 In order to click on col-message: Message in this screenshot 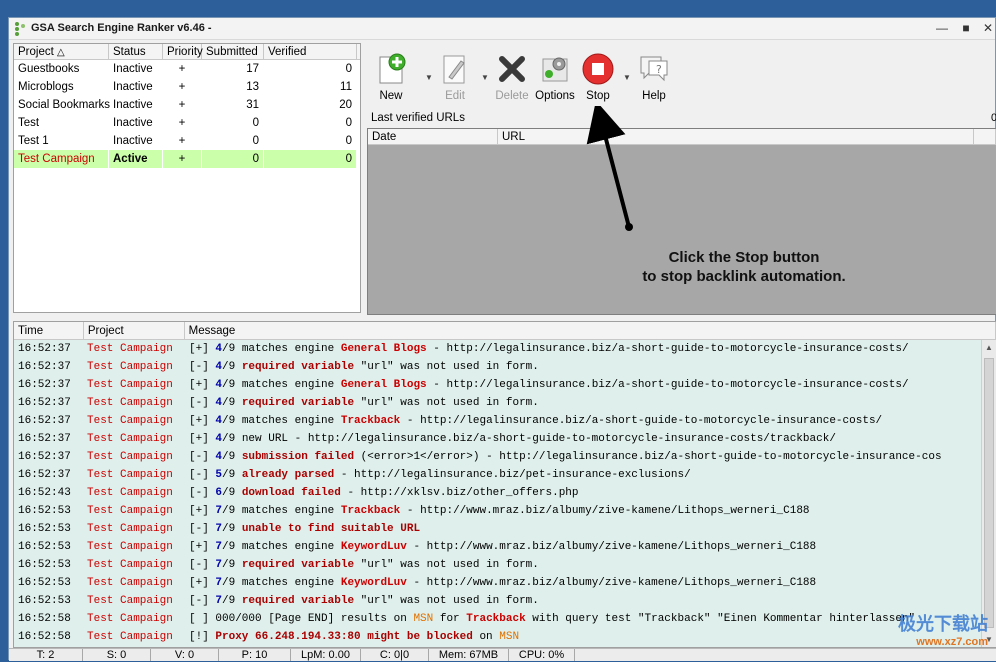, I will do `click(590, 330)`.